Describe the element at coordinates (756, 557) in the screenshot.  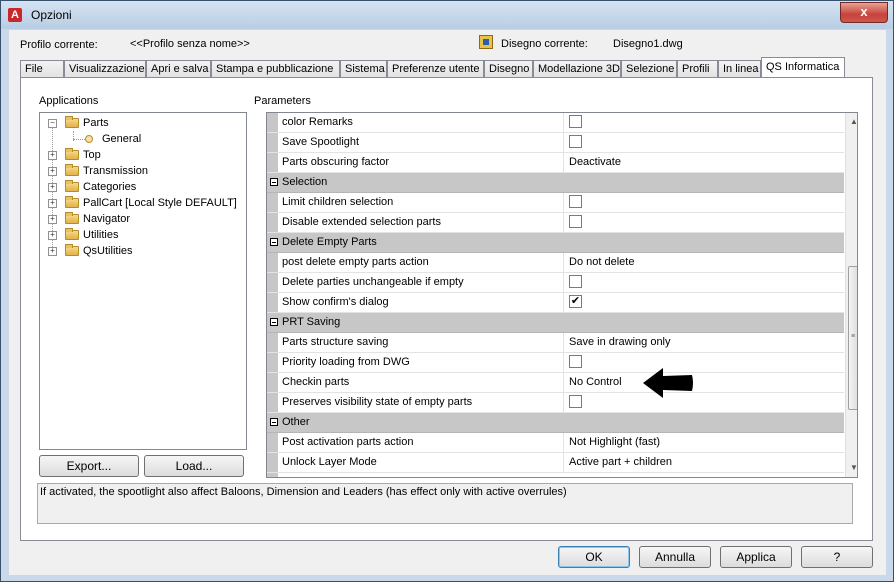
I see `apply-button: Applica` at that location.